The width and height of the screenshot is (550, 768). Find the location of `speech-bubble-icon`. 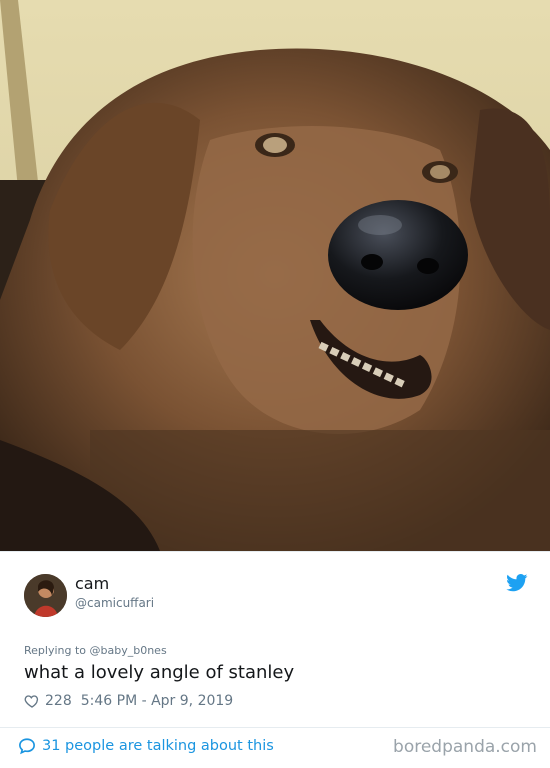

speech-bubble-icon is located at coordinates (27, 746).